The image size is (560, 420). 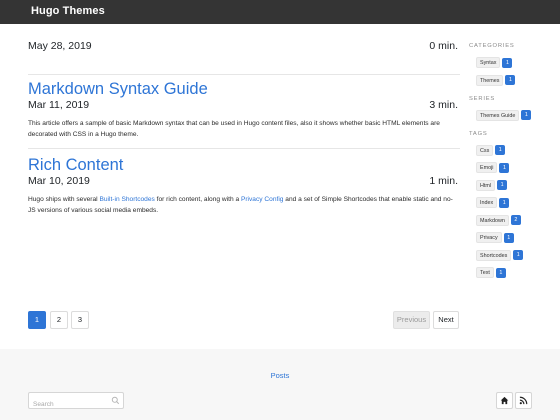 What do you see at coordinates (115, 400) in the screenshot?
I see `search-icon` at bounding box center [115, 400].